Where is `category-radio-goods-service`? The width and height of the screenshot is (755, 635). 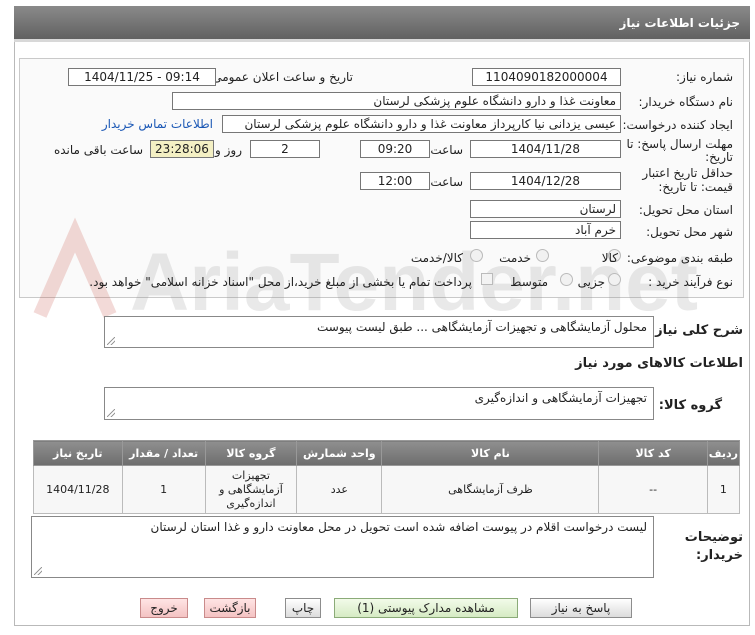 category-radio-goods-service is located at coordinates (476, 255).